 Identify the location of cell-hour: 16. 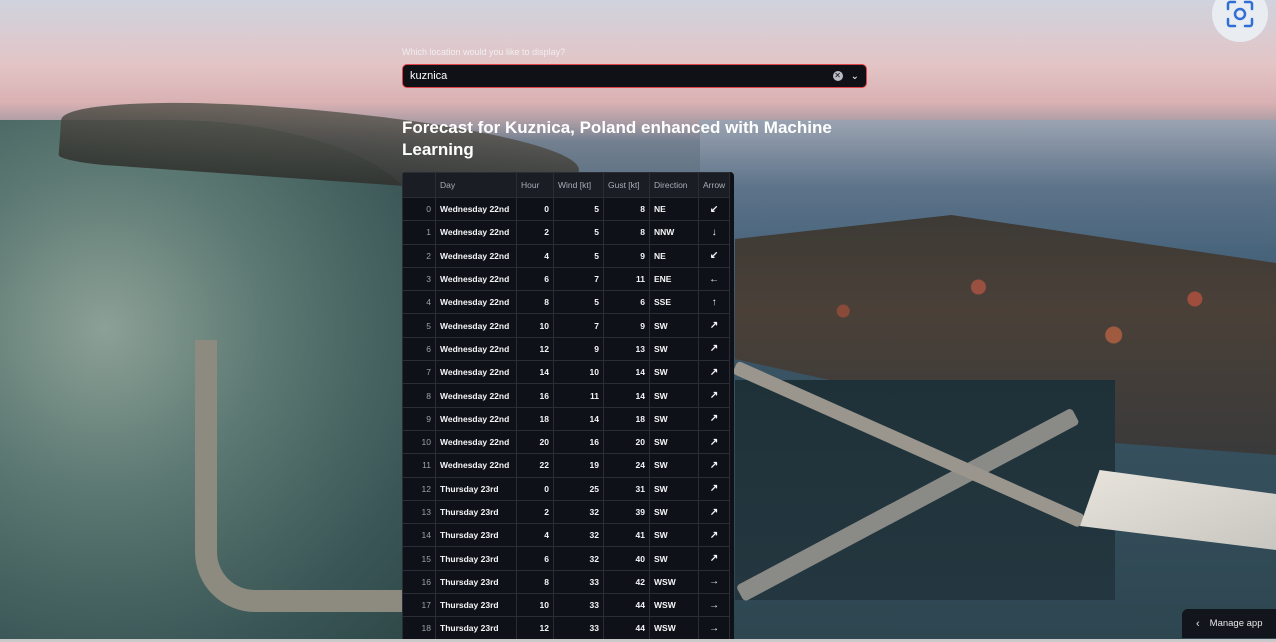
(535, 395).